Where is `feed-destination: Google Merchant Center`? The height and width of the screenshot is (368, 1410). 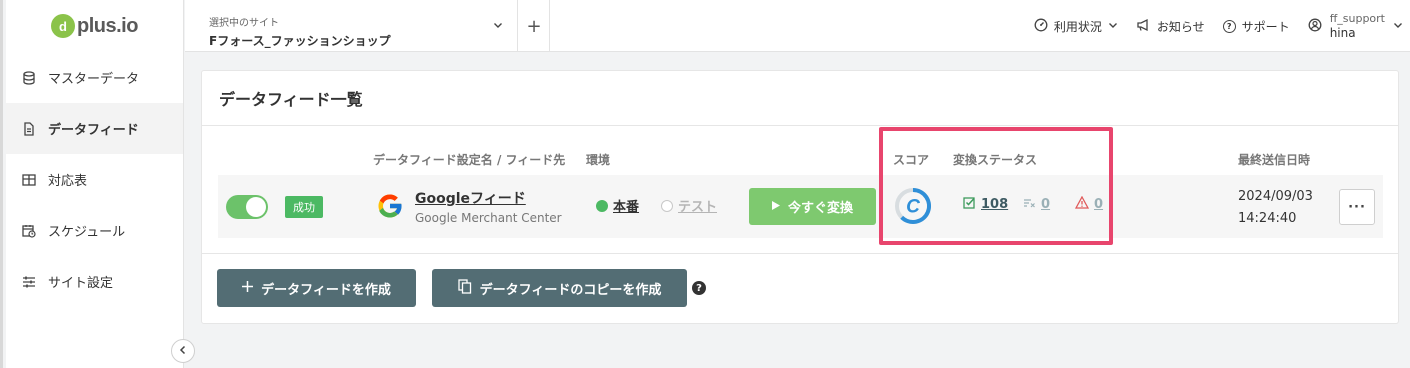 feed-destination: Google Merchant Center is located at coordinates (488, 218).